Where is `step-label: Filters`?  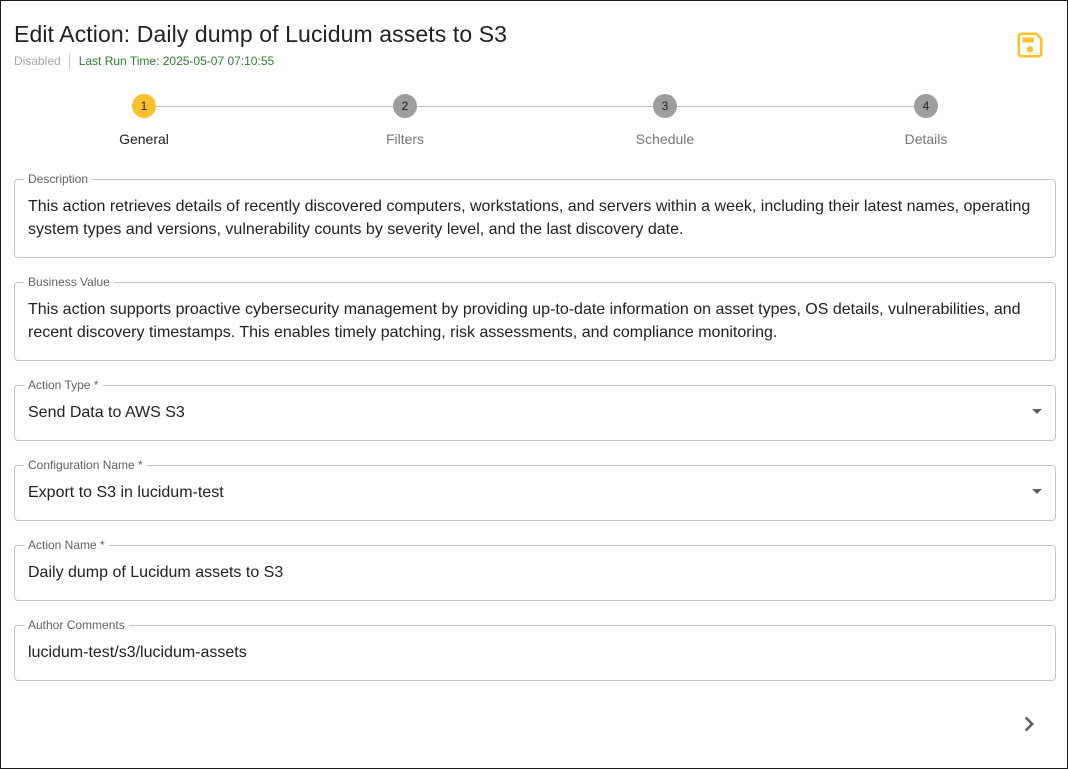 step-label: Filters is located at coordinates (405, 139).